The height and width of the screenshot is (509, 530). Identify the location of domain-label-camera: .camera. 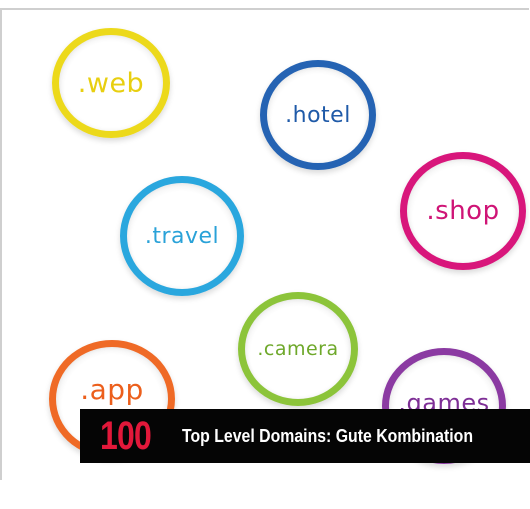
(298, 349).